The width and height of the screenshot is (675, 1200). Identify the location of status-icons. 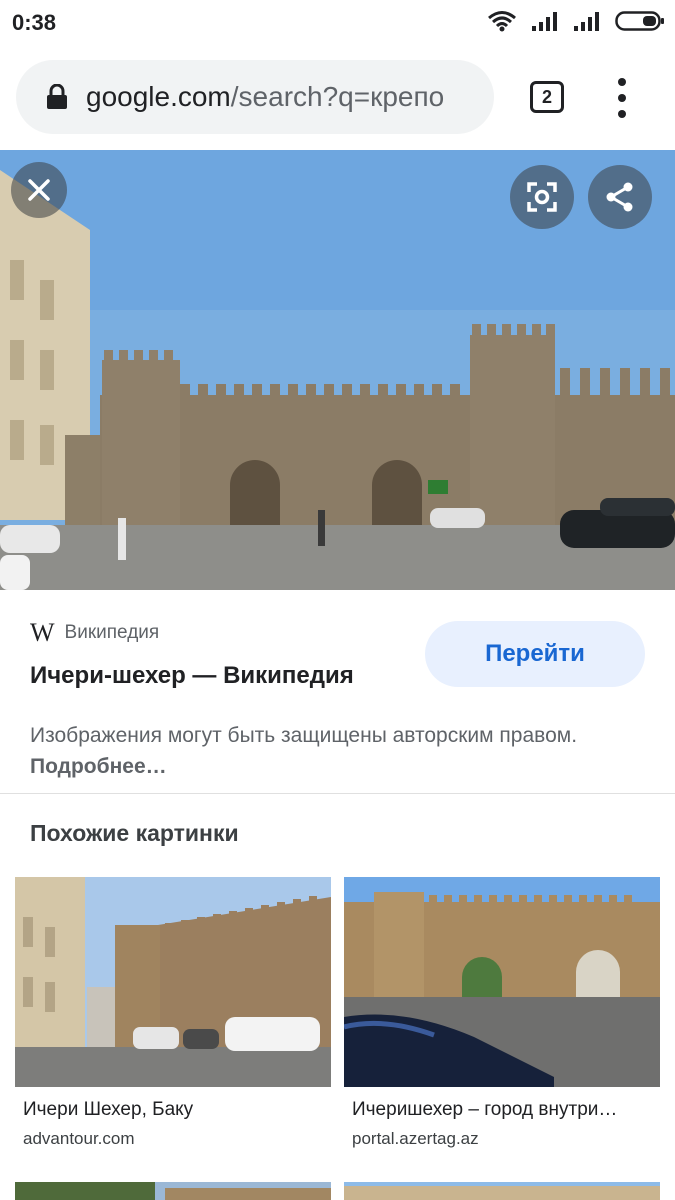
(576, 21).